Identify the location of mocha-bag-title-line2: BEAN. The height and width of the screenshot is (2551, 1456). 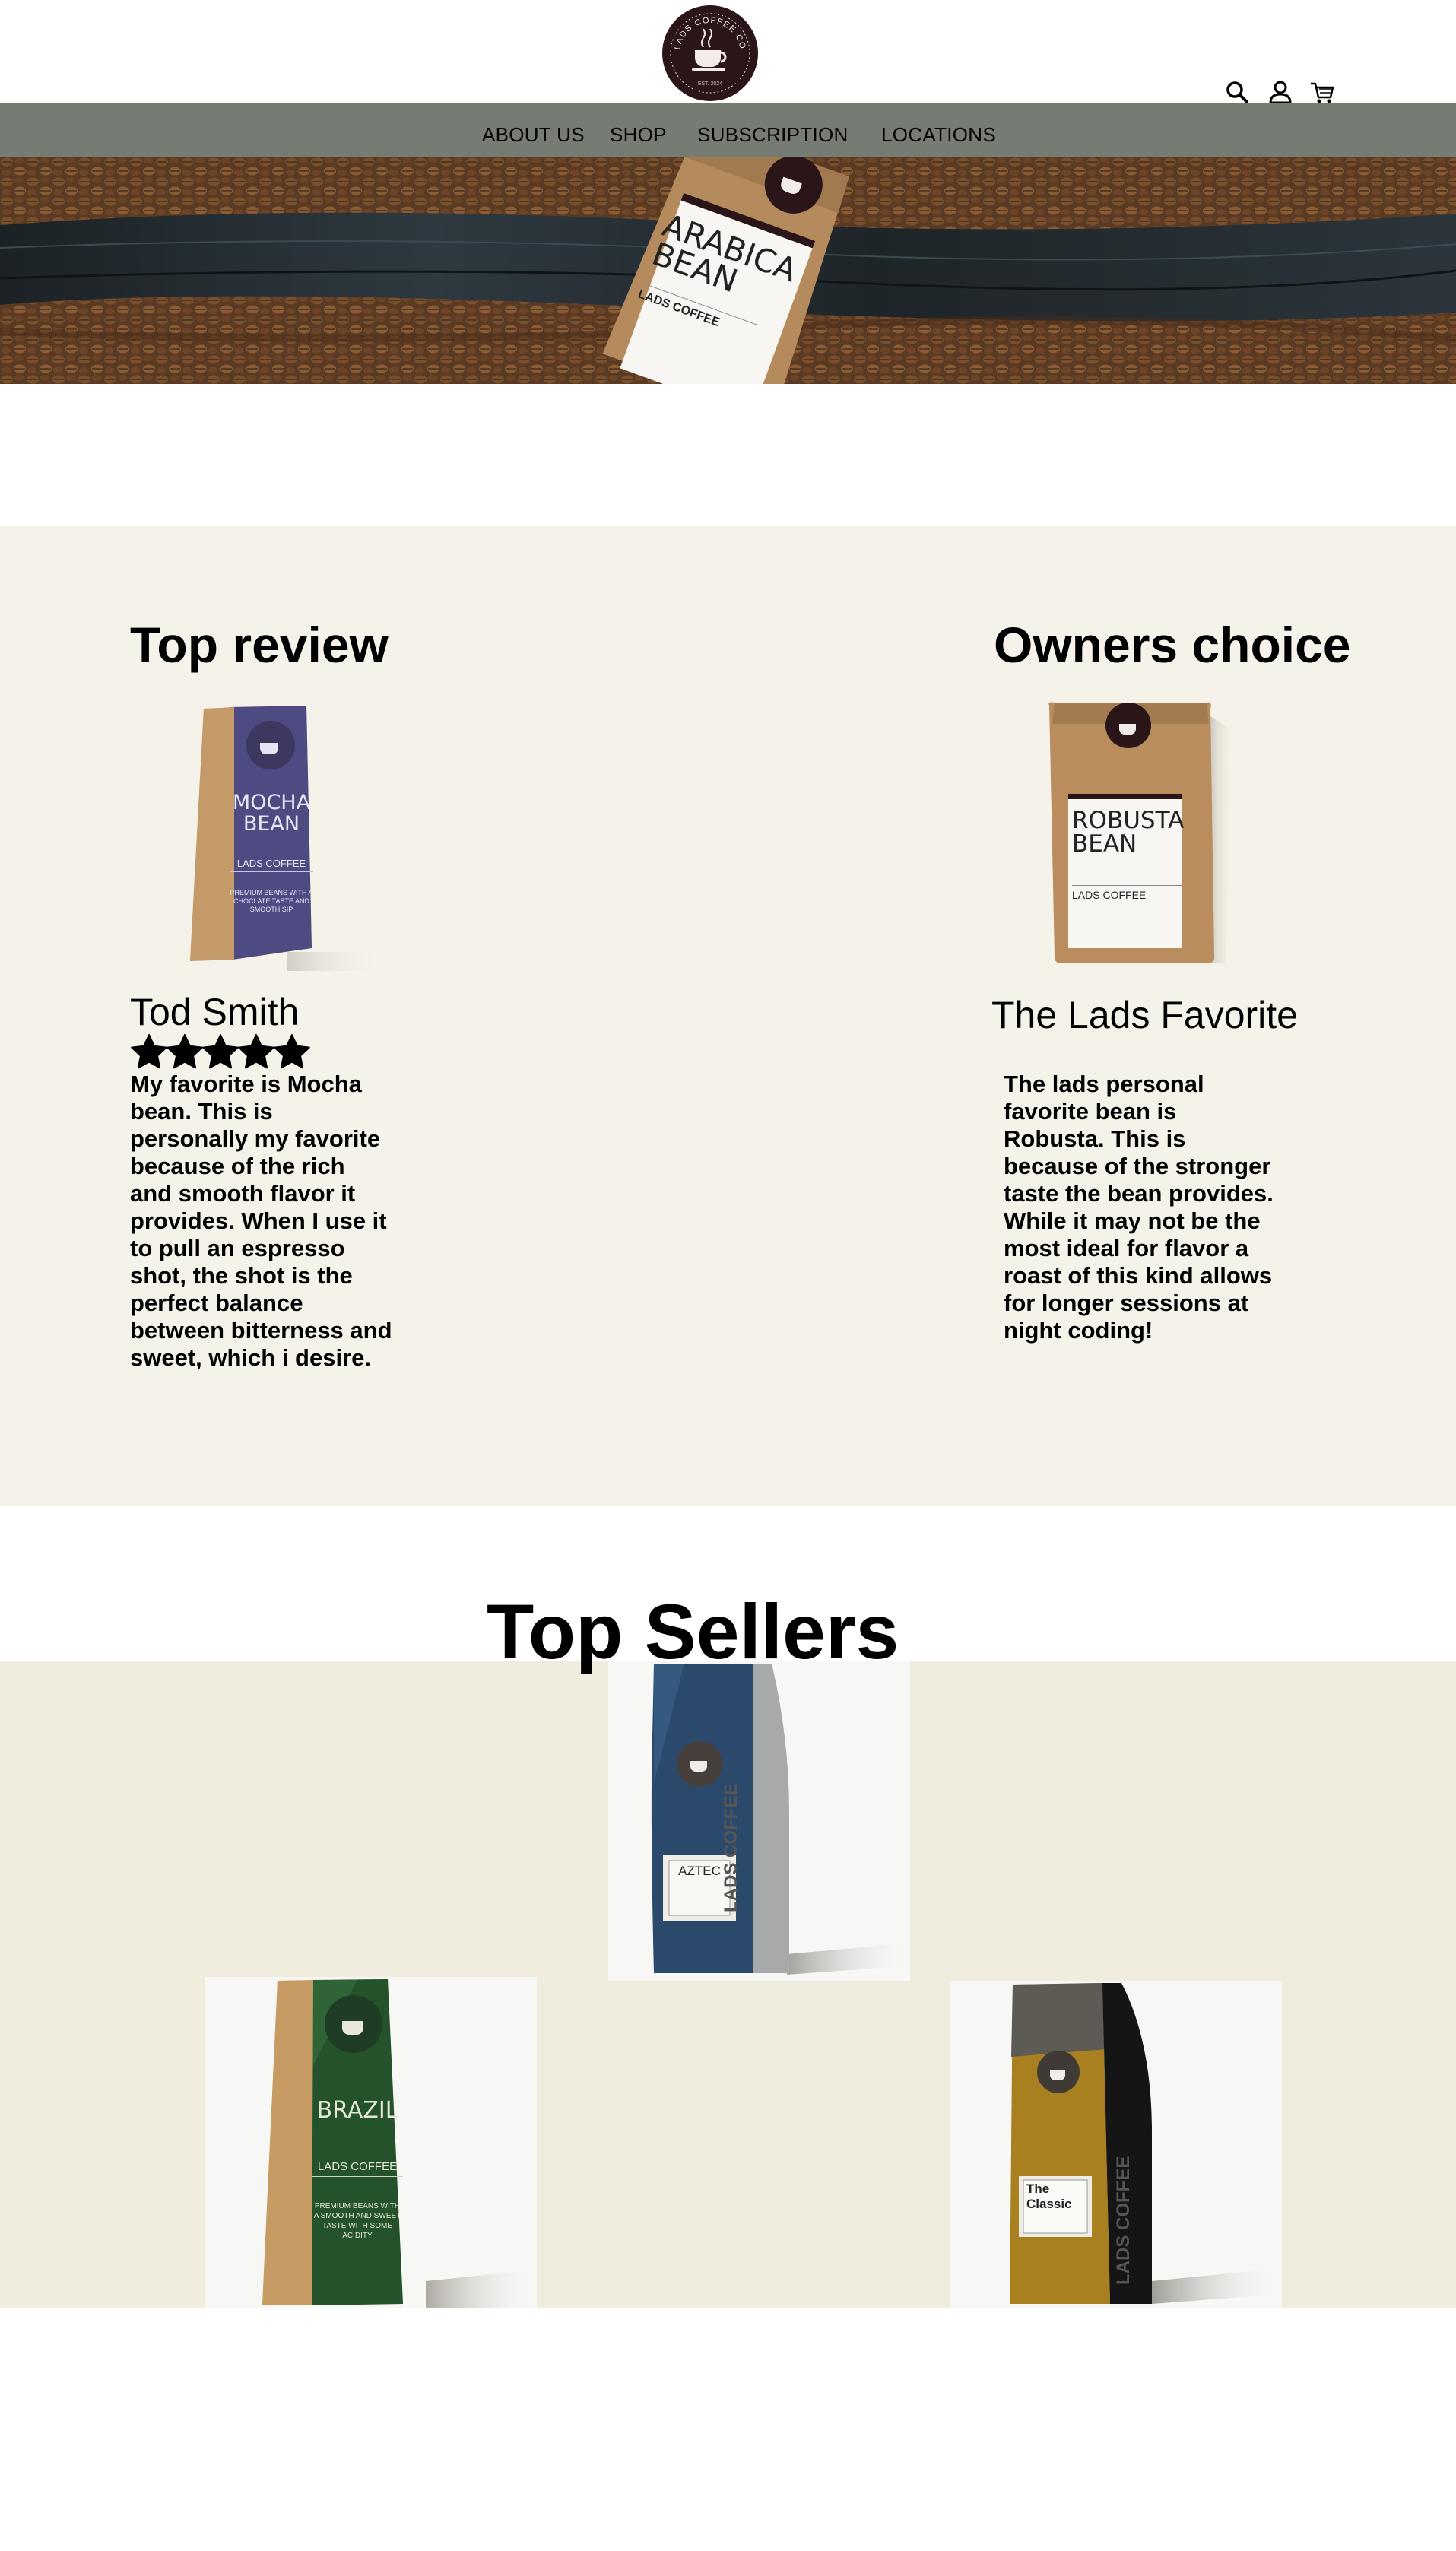
(271, 824).